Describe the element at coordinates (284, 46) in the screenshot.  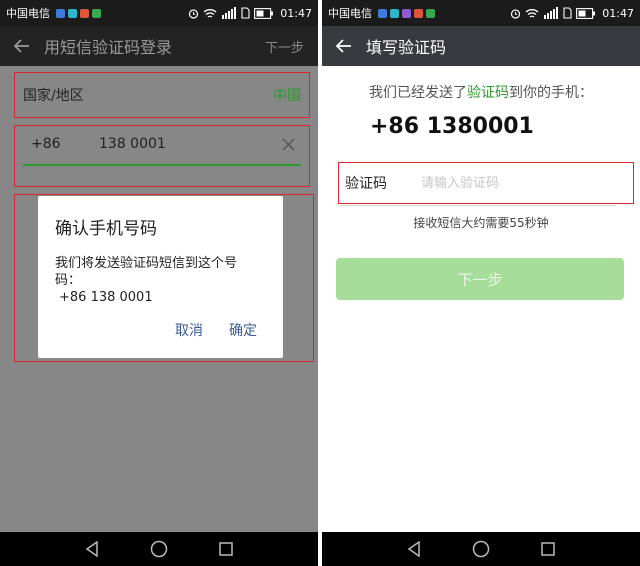
I see `next-step-button: 下一步` at that location.